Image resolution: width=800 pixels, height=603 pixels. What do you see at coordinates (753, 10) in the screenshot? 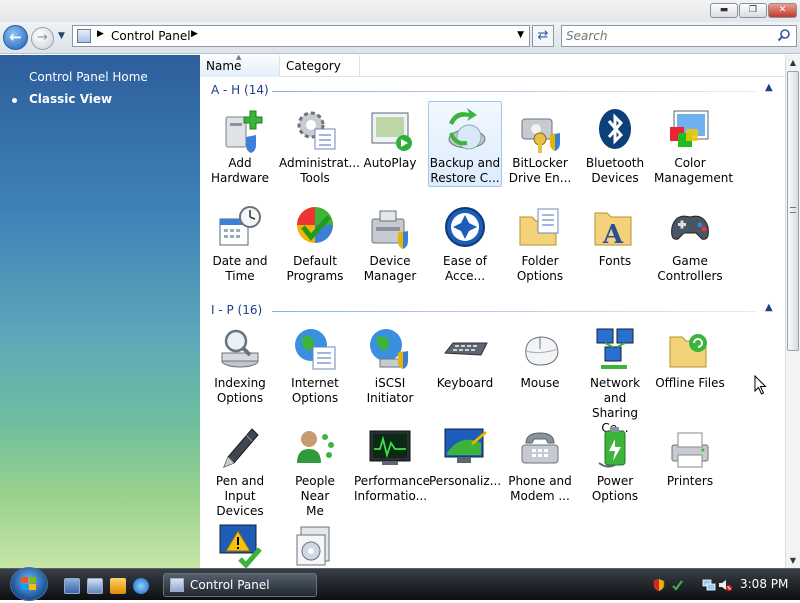
I see `maximize-button: ❐` at bounding box center [753, 10].